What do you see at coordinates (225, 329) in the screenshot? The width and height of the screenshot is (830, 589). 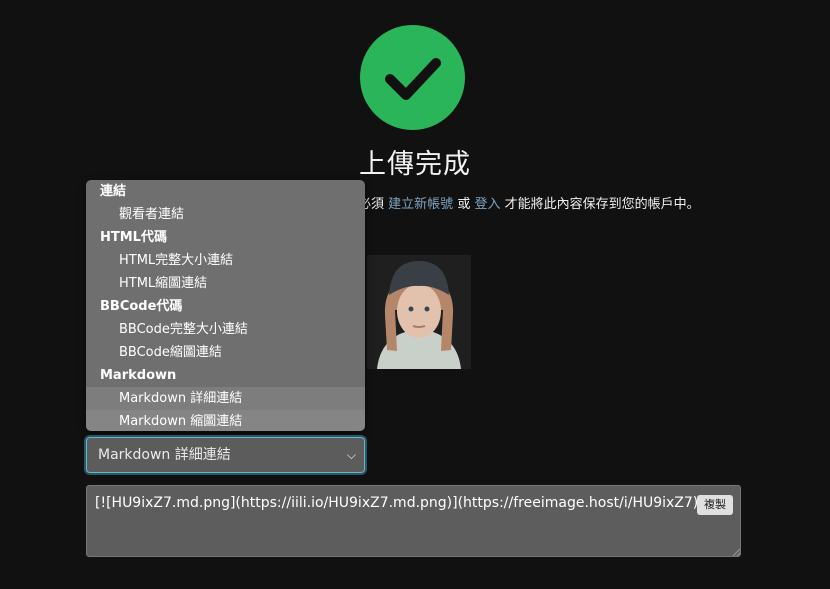 I see `option-bbcode-full: BBCode完整大小連結` at bounding box center [225, 329].